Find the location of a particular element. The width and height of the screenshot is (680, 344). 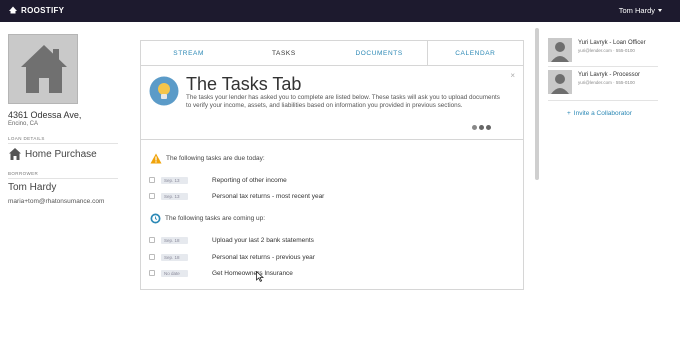

clock-icon is located at coordinates (155, 218).